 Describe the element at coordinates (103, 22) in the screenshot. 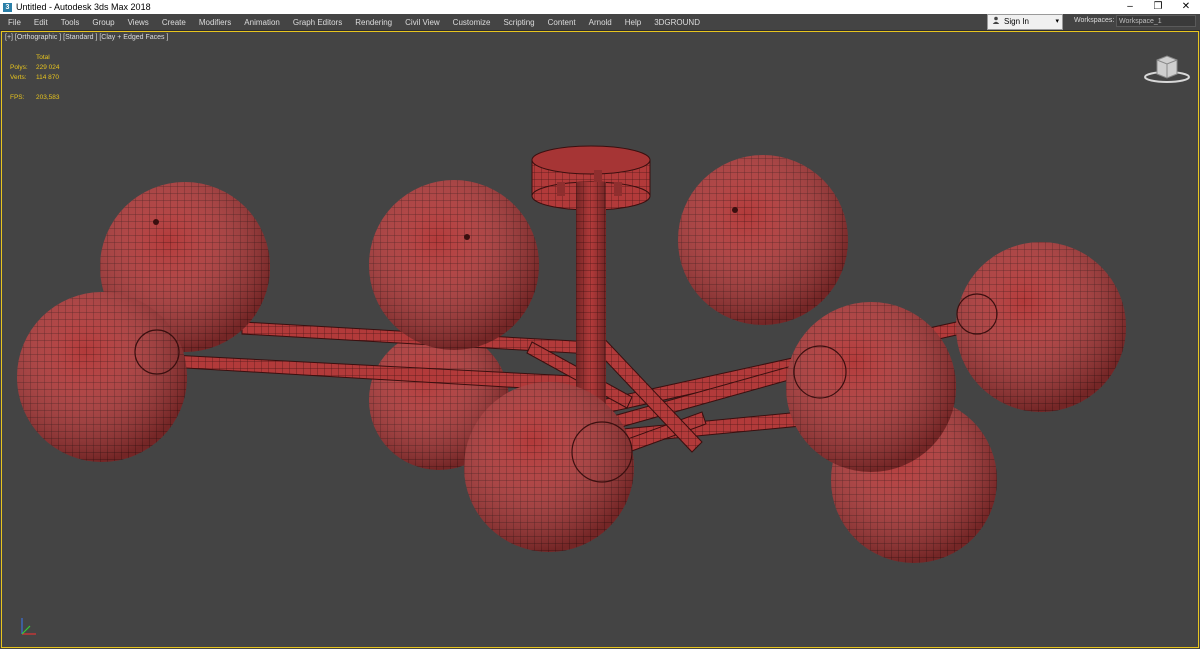

I see `menu-group: Group` at that location.